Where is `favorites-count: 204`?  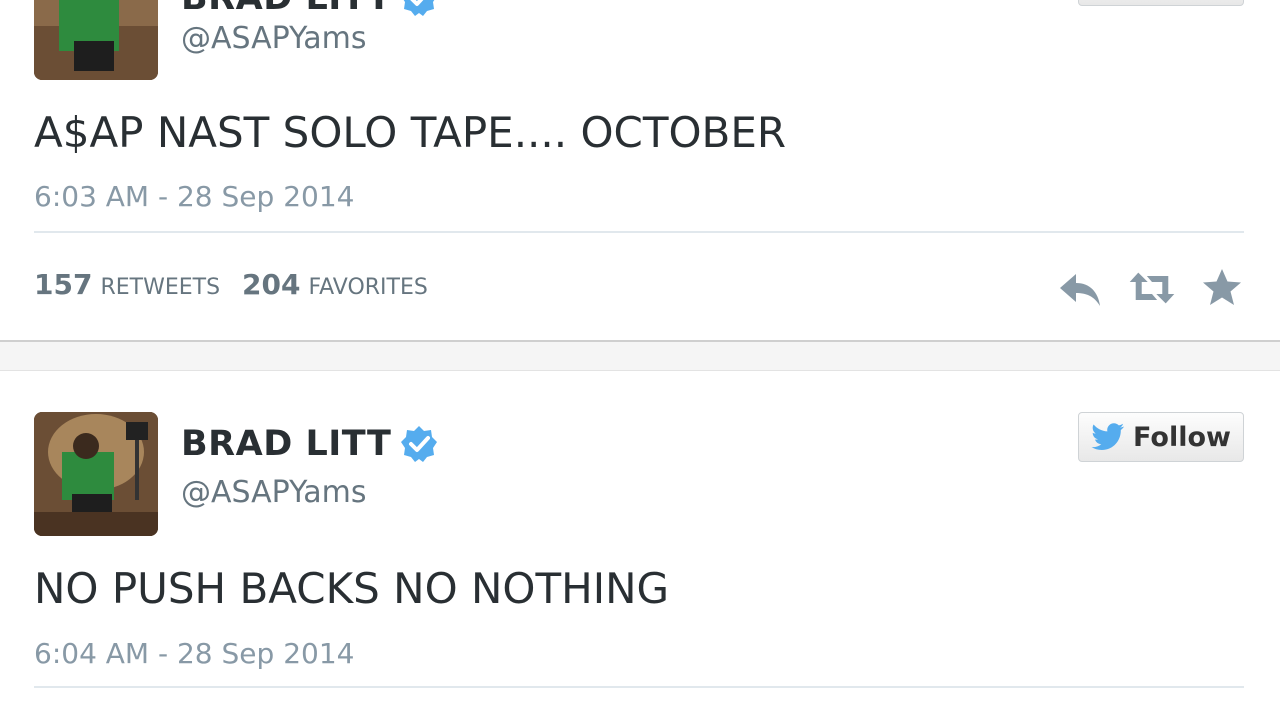 favorites-count: 204 is located at coordinates (271, 284).